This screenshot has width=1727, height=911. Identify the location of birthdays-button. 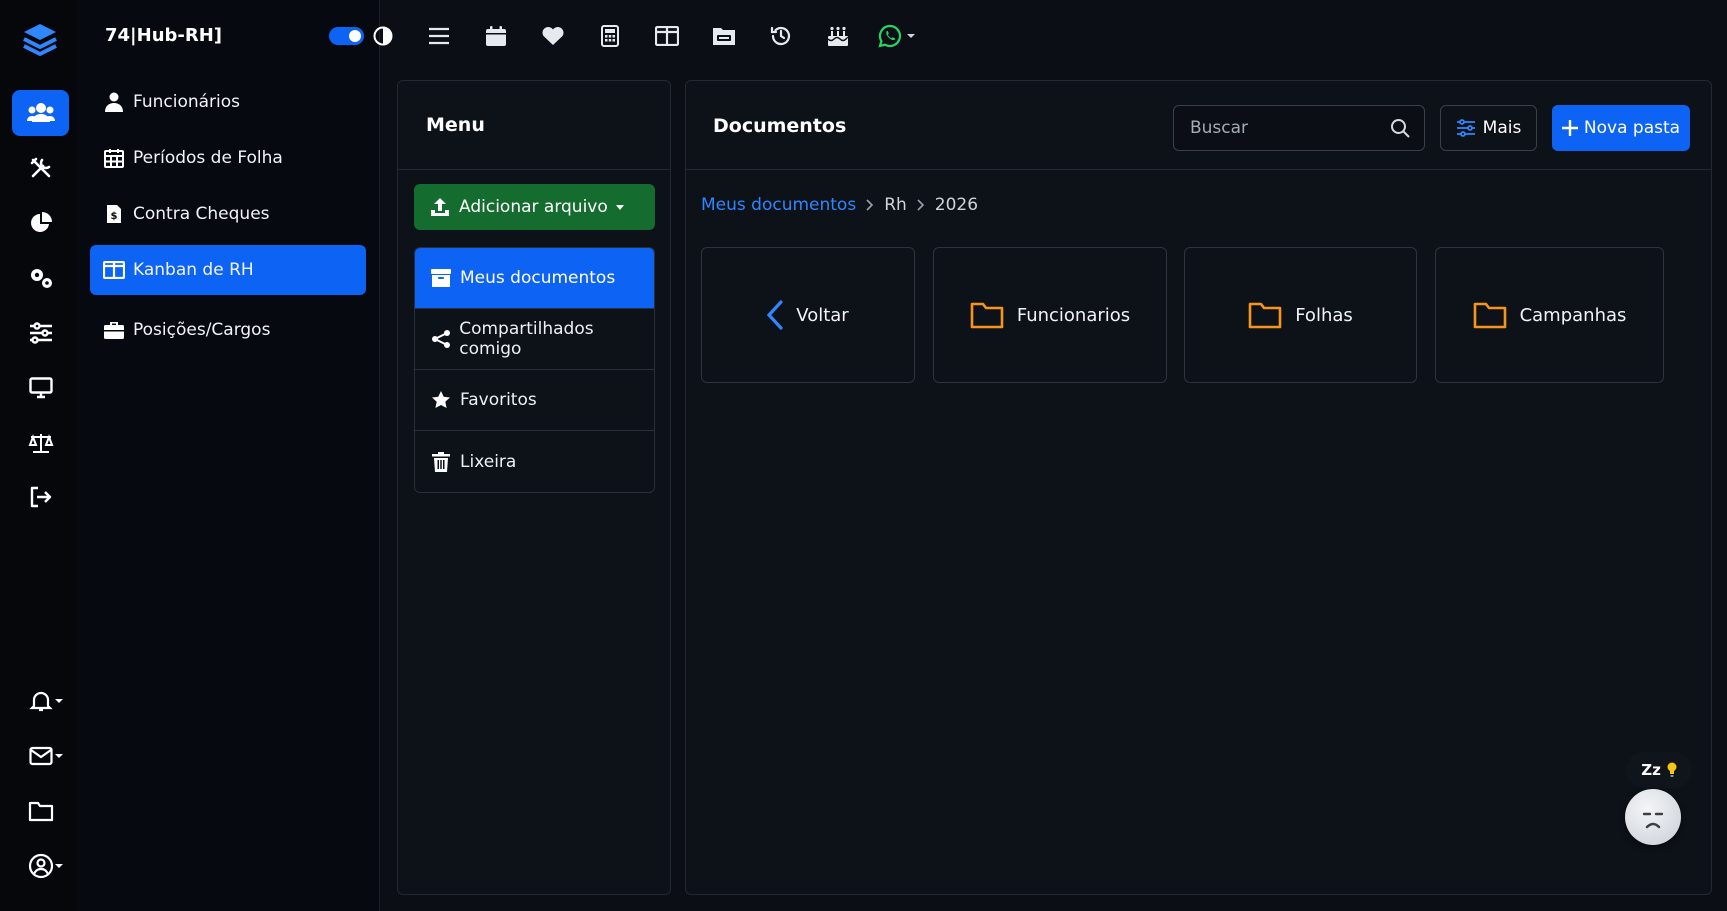
(837, 36).